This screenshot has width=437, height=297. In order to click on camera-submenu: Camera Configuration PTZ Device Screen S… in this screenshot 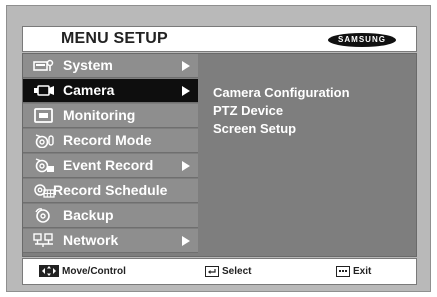, I will do `click(281, 111)`.